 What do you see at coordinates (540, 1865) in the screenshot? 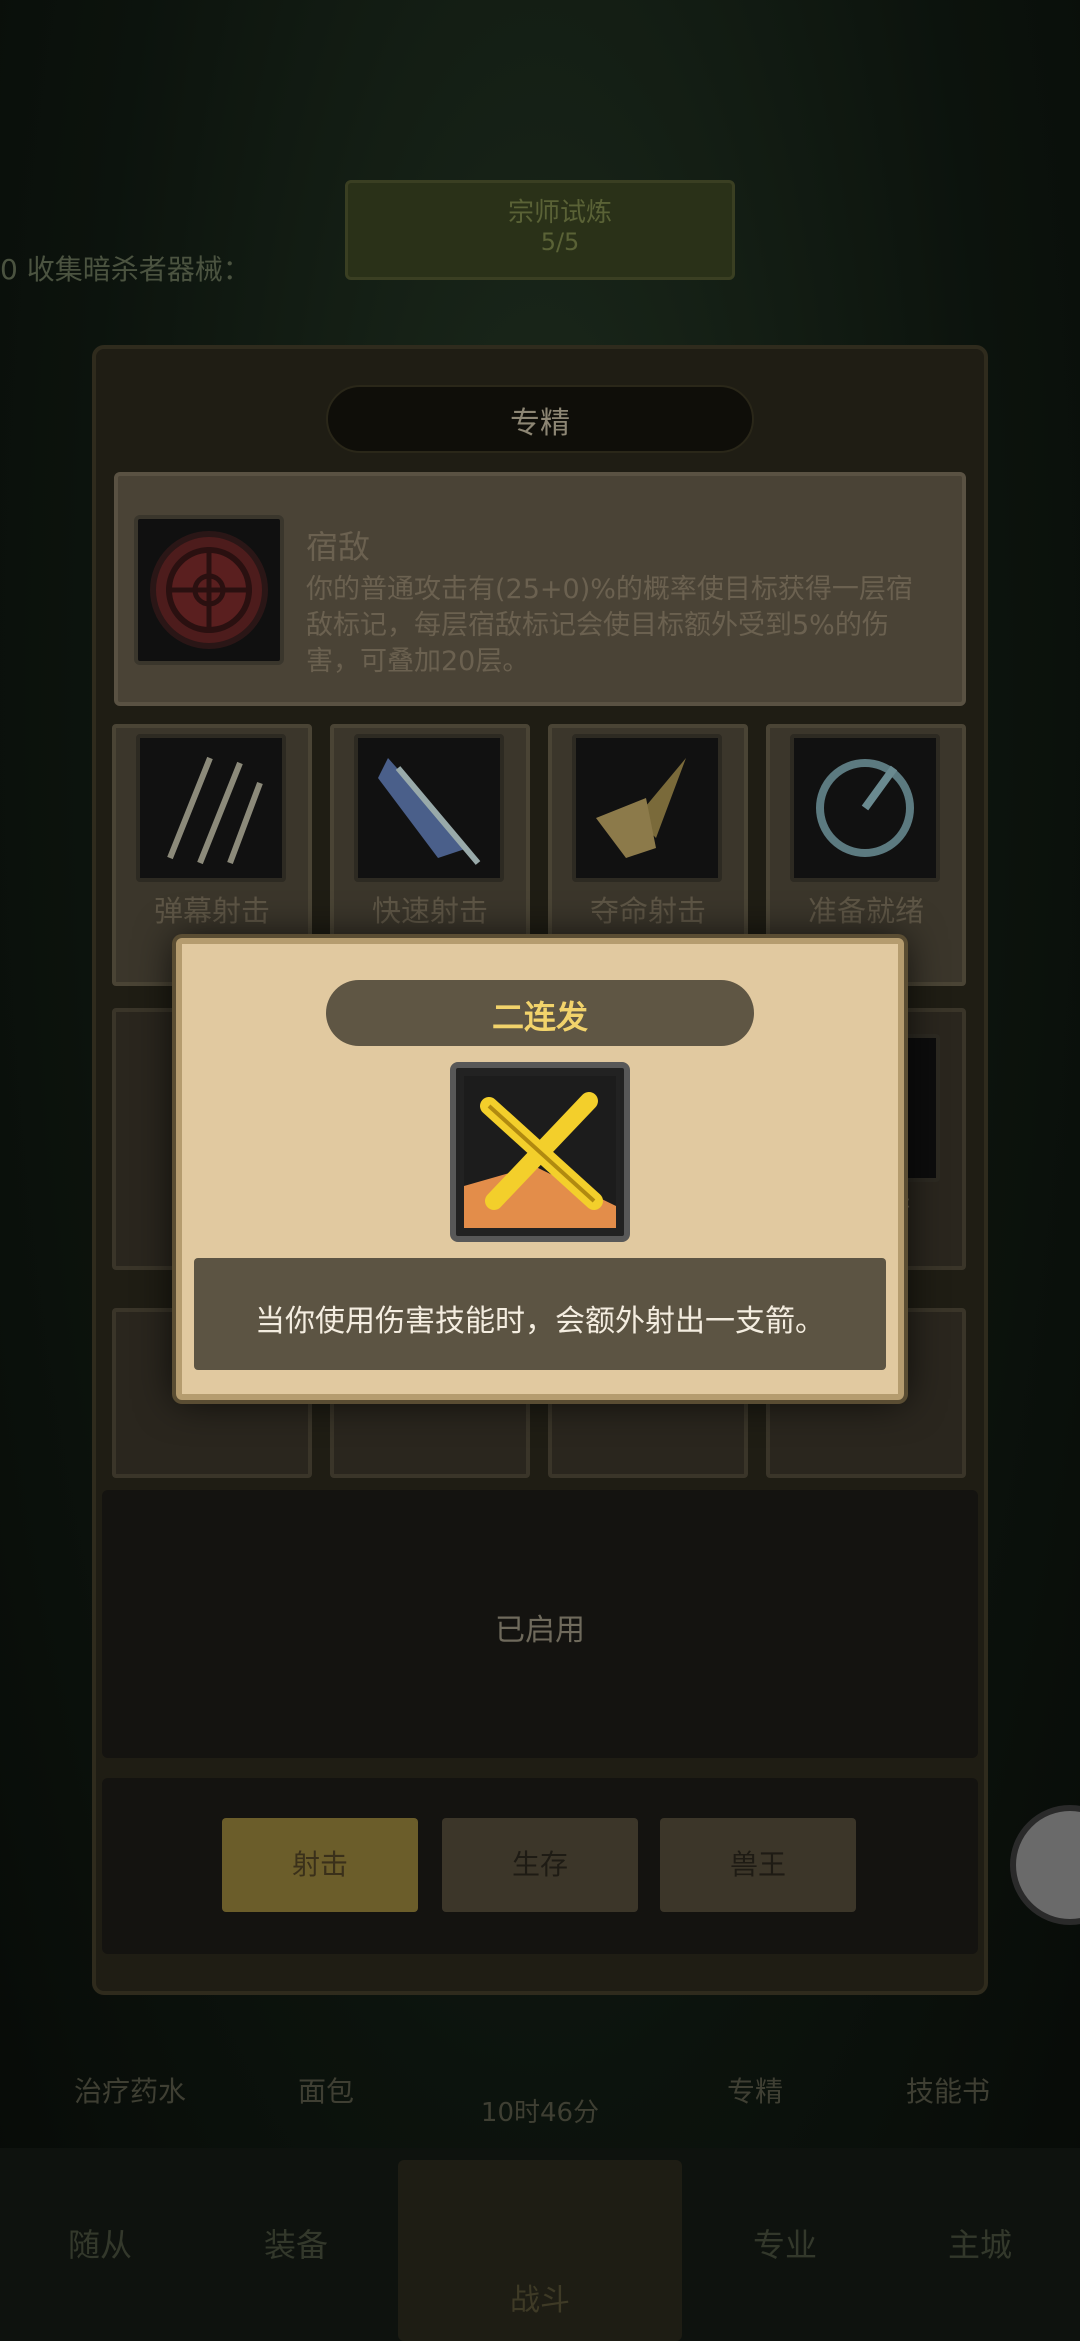
I see `tab-survival: 生存` at bounding box center [540, 1865].